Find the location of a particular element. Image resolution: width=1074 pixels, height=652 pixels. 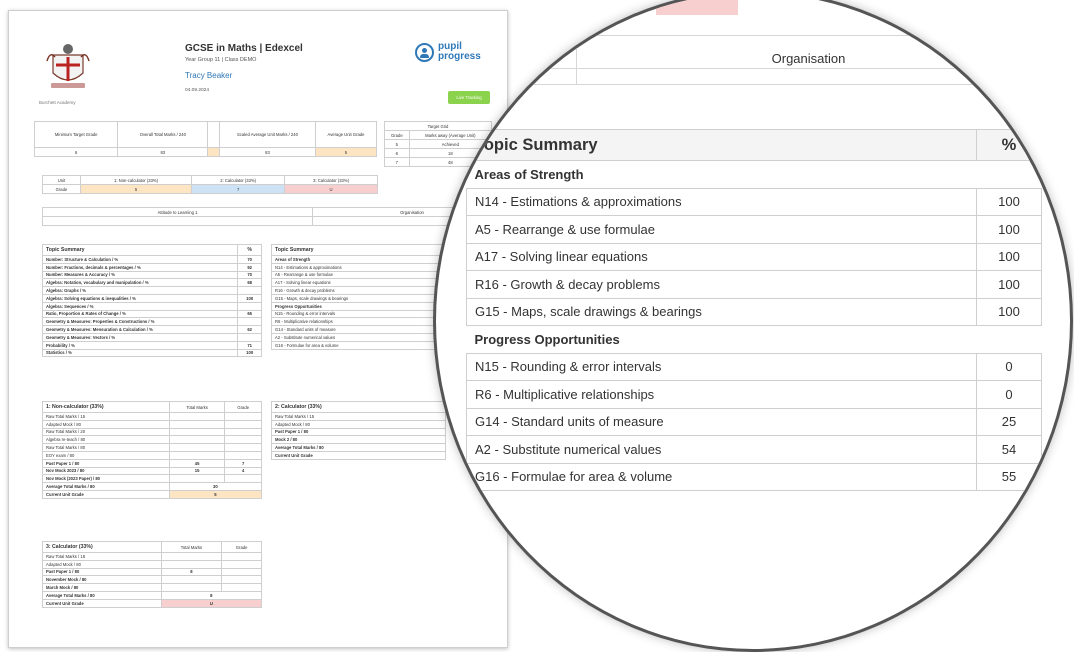

grade-header: Grade is located at coordinates (241, 547).